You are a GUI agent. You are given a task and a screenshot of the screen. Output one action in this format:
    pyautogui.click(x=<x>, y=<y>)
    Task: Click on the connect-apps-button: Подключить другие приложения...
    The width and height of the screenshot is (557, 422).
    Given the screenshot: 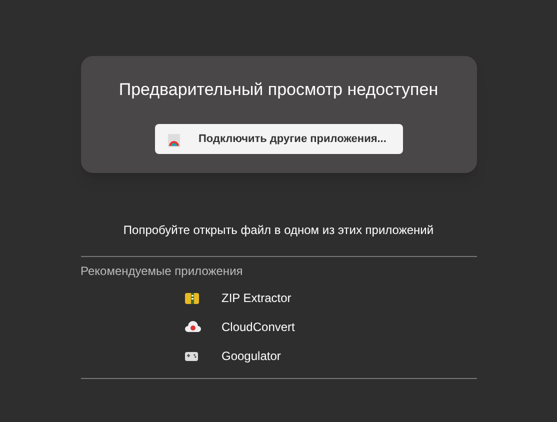 What is the action you would take?
    pyautogui.click(x=278, y=139)
    